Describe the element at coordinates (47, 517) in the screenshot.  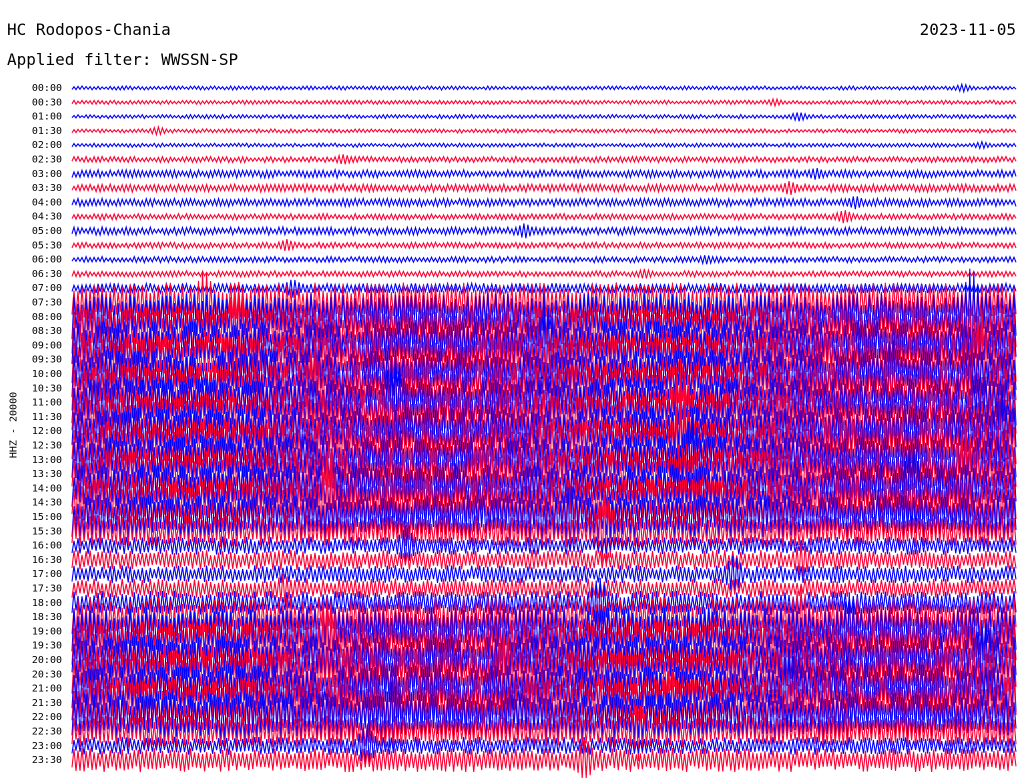
I see `time-tick-label: 15:00` at that location.